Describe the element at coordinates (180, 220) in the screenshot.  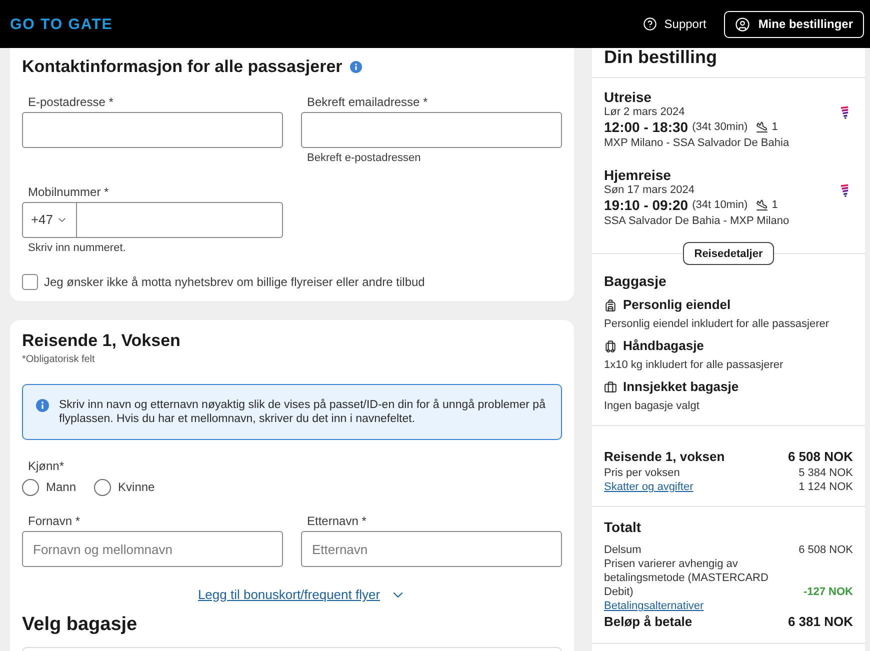
I see `phone-field` at that location.